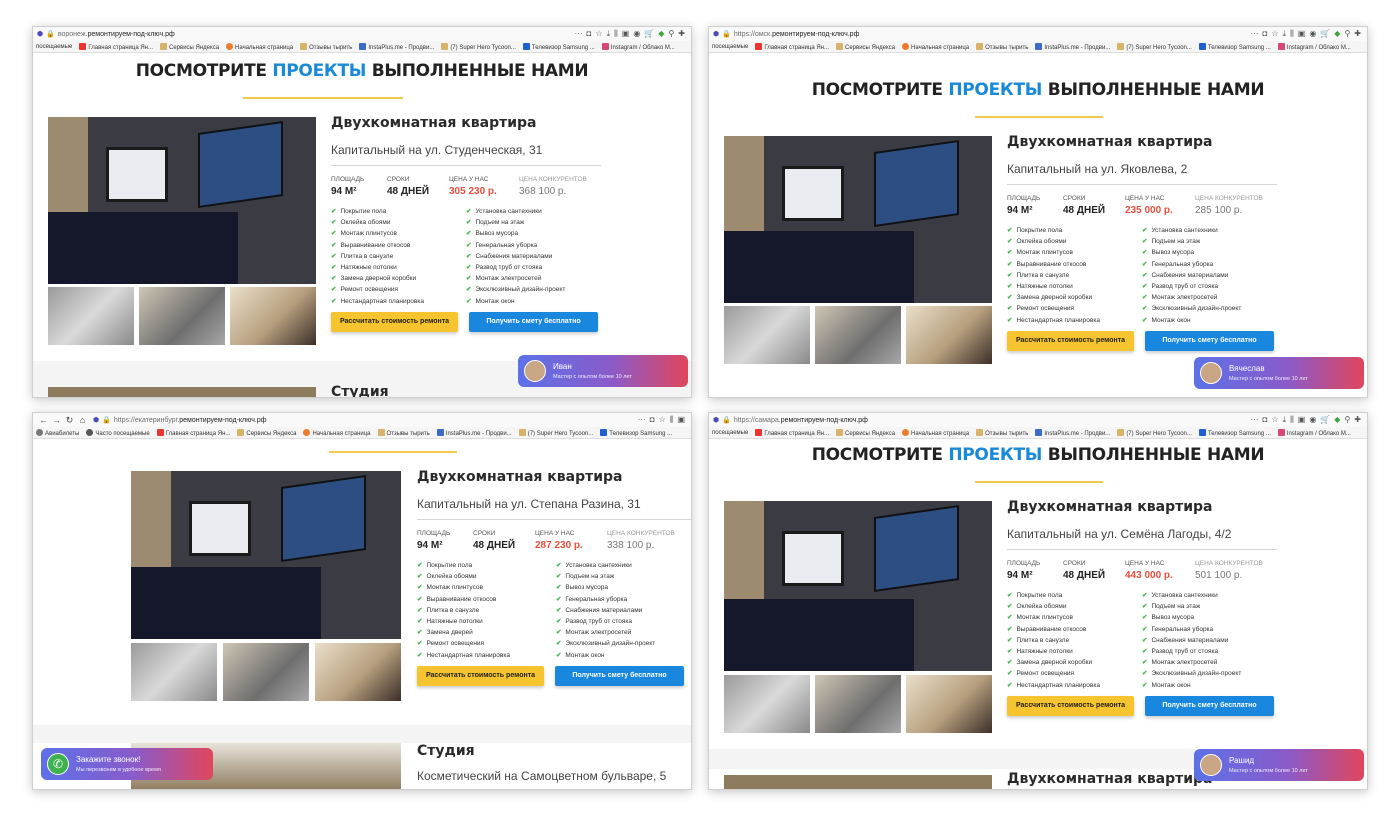 The width and height of the screenshot is (1400, 826). What do you see at coordinates (118, 432) in the screenshot?
I see `bookmark: Часто посещаемые` at bounding box center [118, 432].